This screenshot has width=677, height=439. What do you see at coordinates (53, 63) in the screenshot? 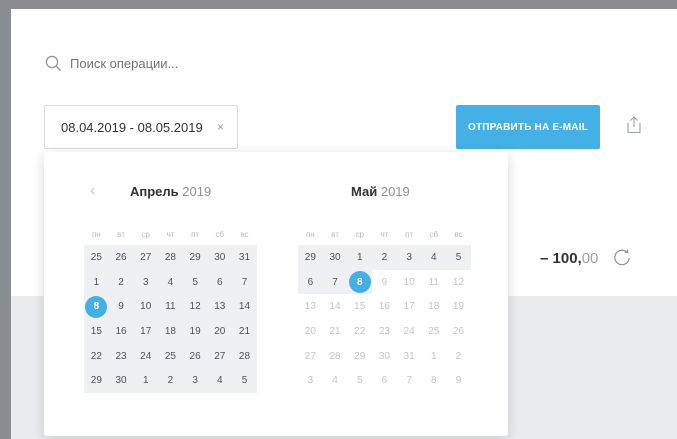
I see `search-icon` at bounding box center [53, 63].